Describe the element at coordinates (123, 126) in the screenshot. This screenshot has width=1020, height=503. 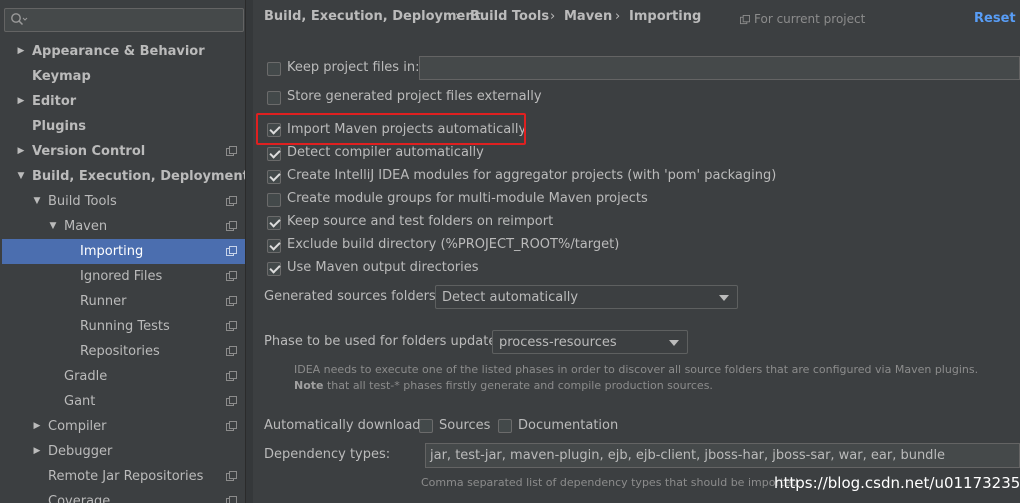
I see `sidebar-item-plugins: Plugins` at that location.